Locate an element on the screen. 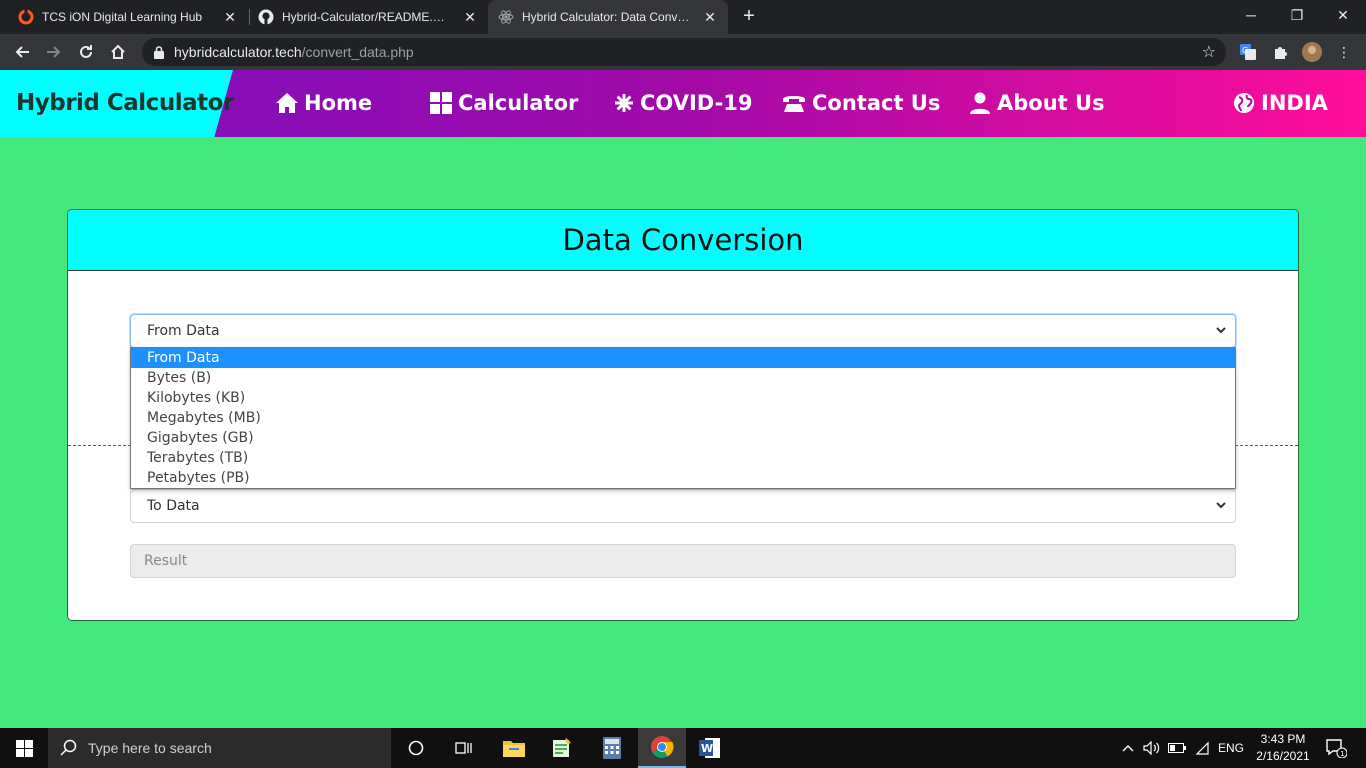 This screenshot has height=768, width=1366. globe-icon is located at coordinates (1244, 103).